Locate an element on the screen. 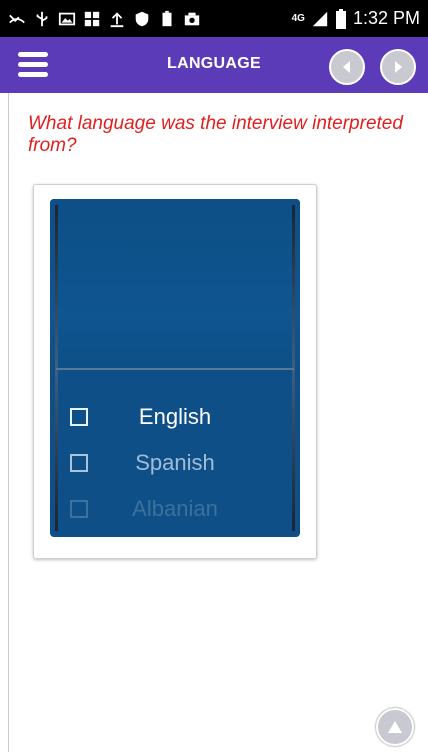 Image resolution: width=428 pixels, height=752 pixels. app-bar: LANGUAGE is located at coordinates (214, 65).